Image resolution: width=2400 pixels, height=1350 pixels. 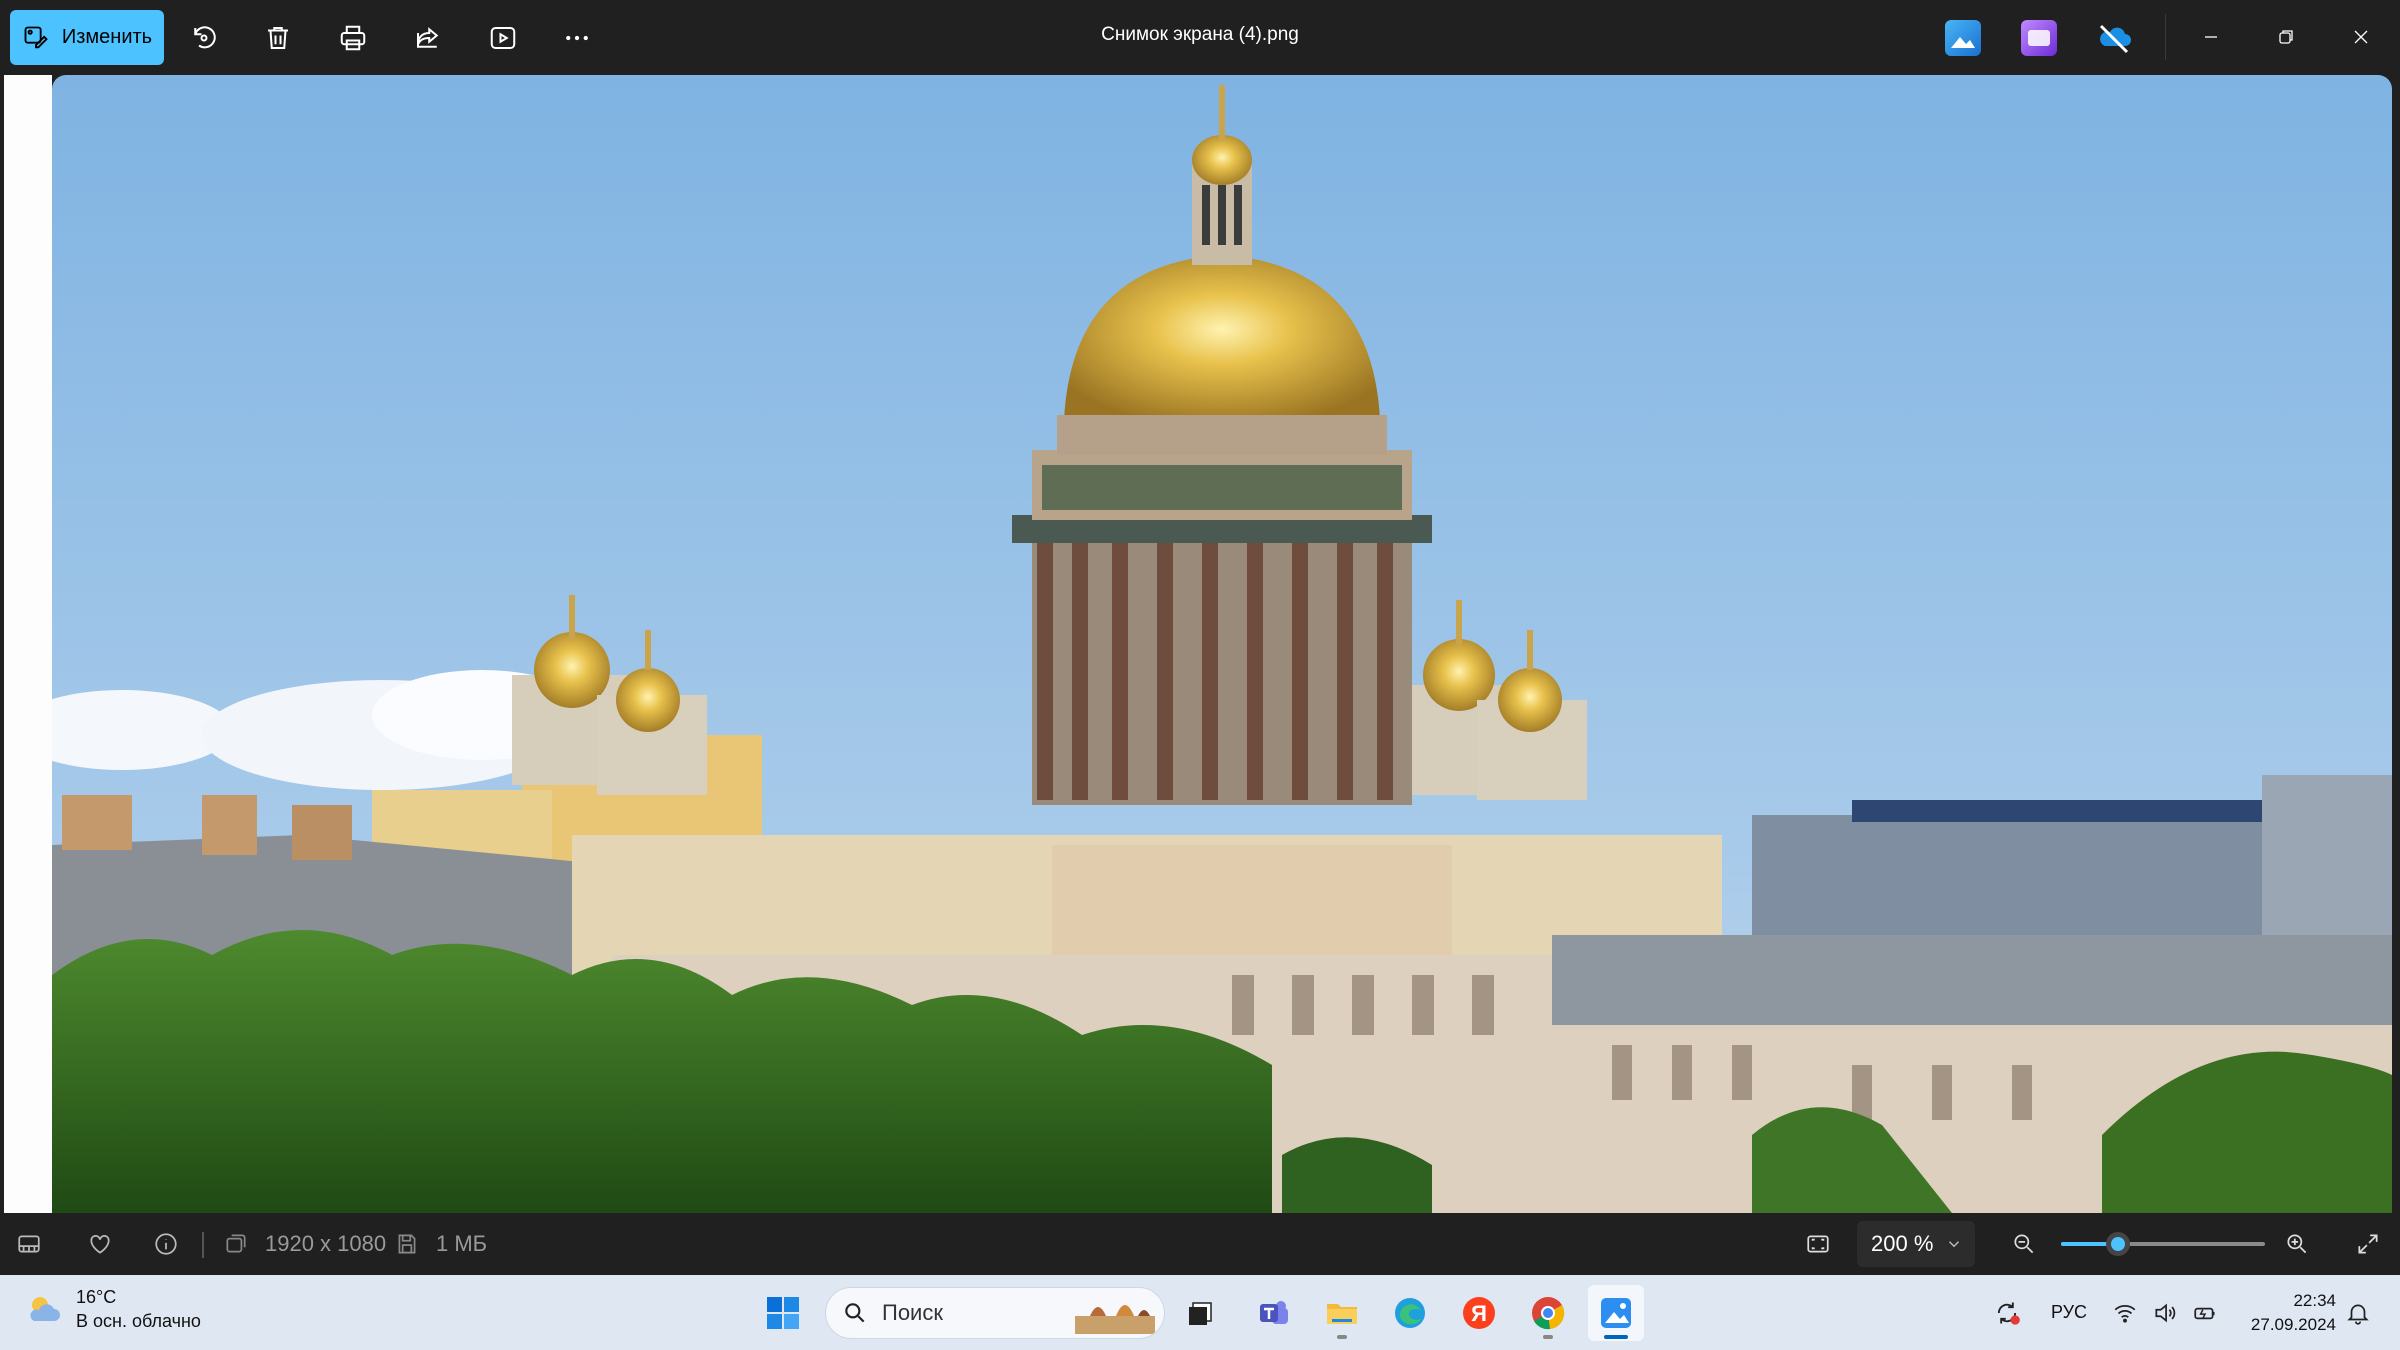 I want to click on photos-taskbar-button, so click(x=1616, y=1313).